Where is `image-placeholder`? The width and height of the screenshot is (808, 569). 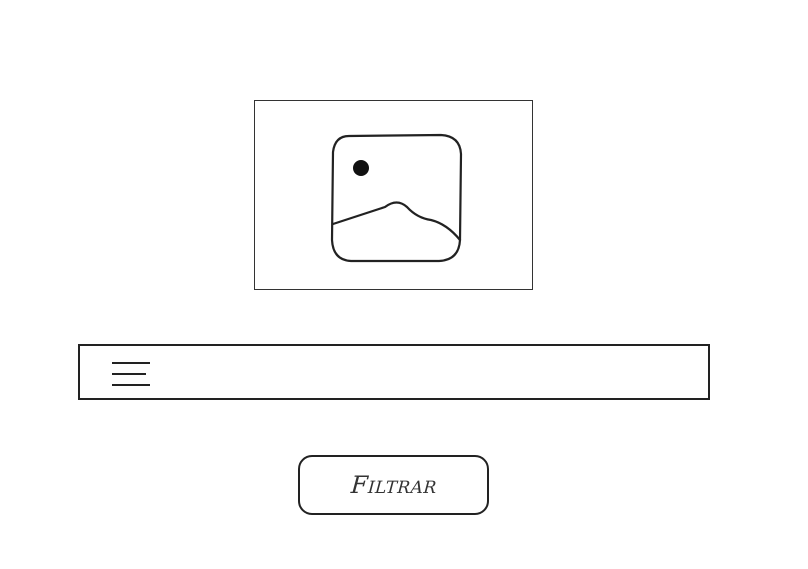
image-placeholder is located at coordinates (393, 195).